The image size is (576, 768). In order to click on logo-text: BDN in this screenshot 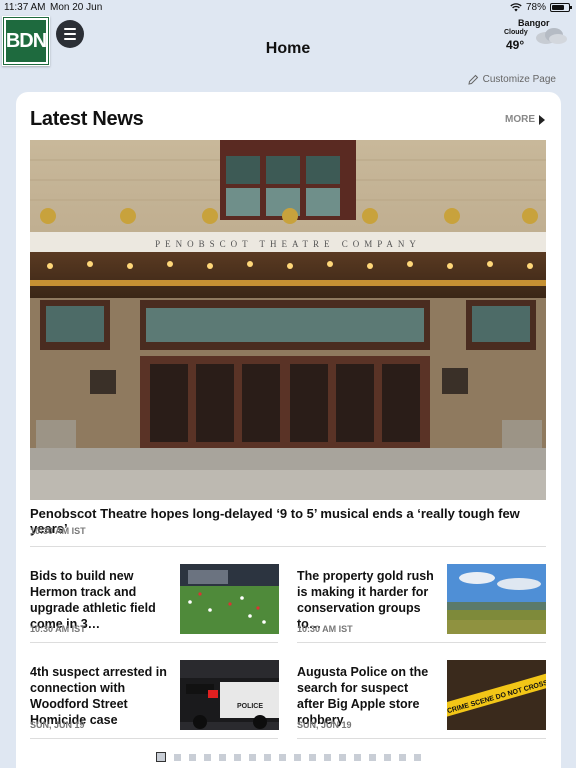, I will do `click(26, 41)`.